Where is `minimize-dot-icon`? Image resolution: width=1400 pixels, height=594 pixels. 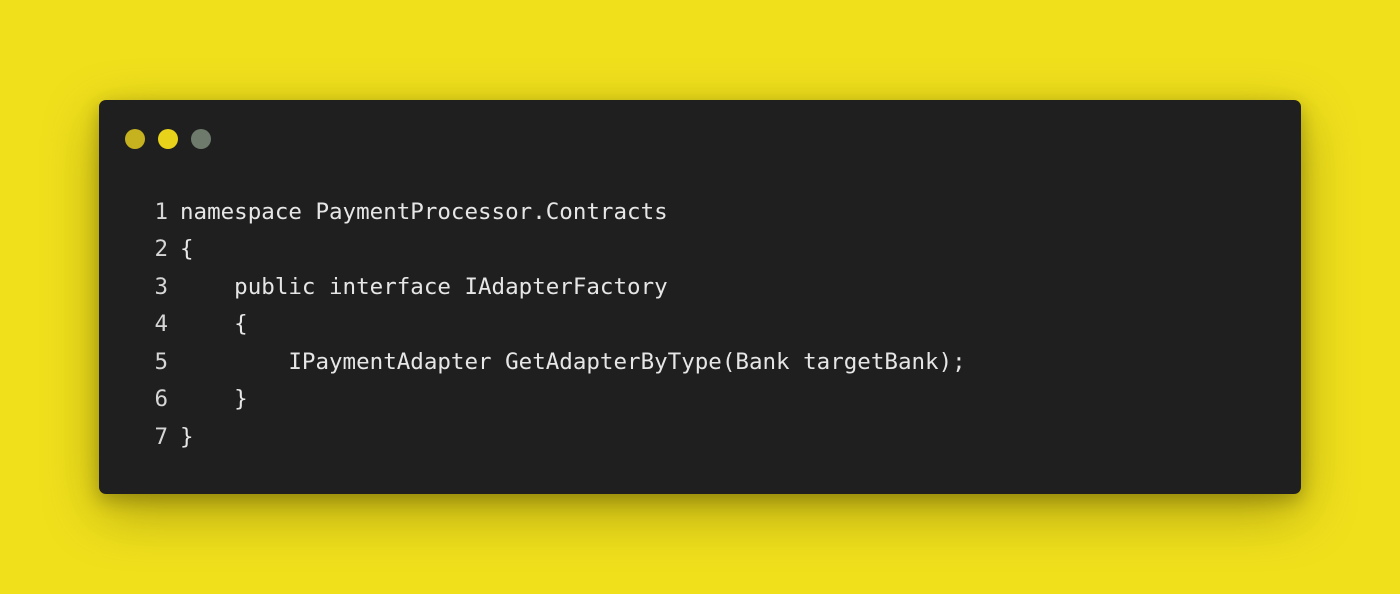
minimize-dot-icon is located at coordinates (168, 139).